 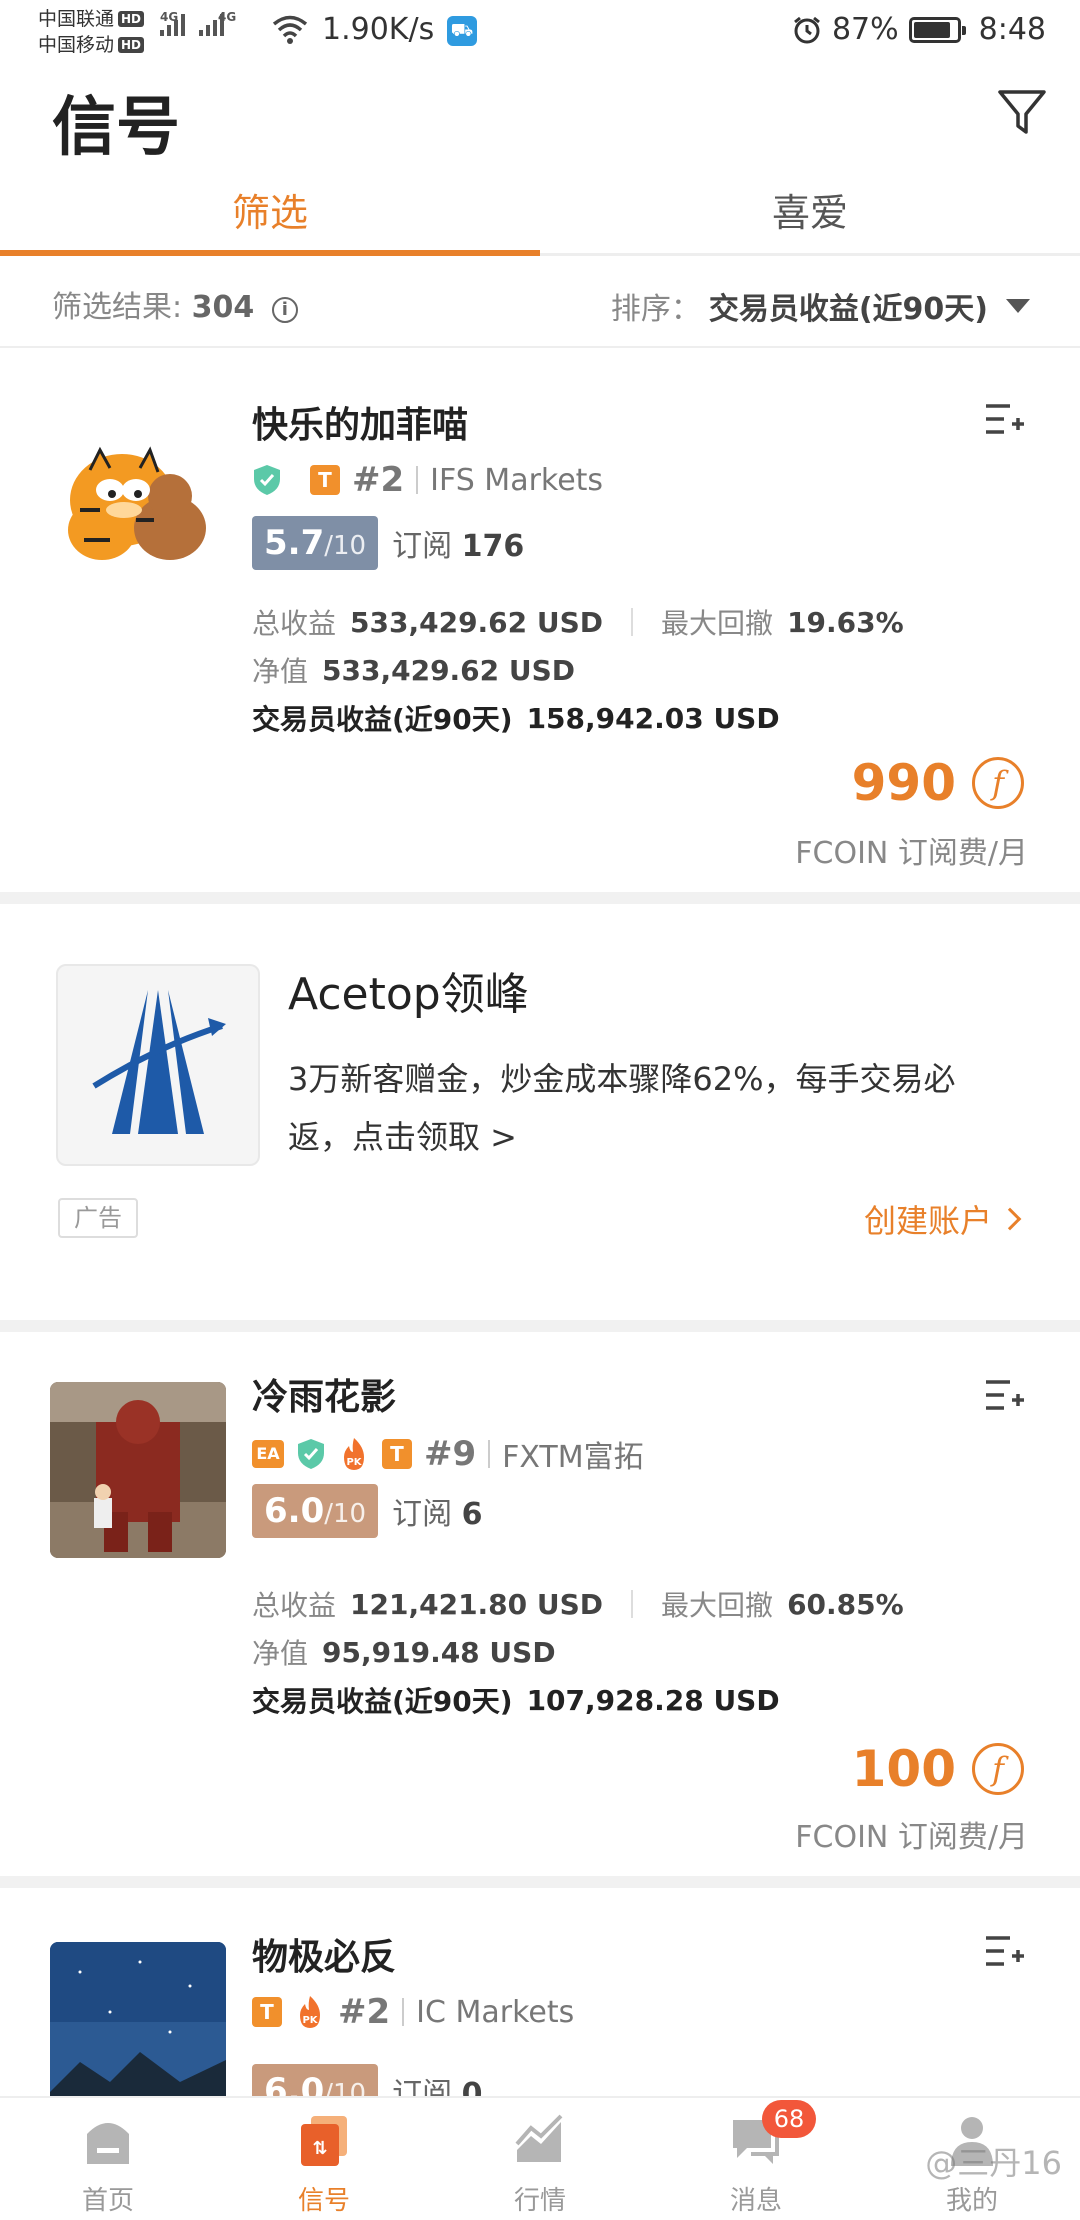 I want to click on nav-label: 信号, so click(x=323, y=2201).